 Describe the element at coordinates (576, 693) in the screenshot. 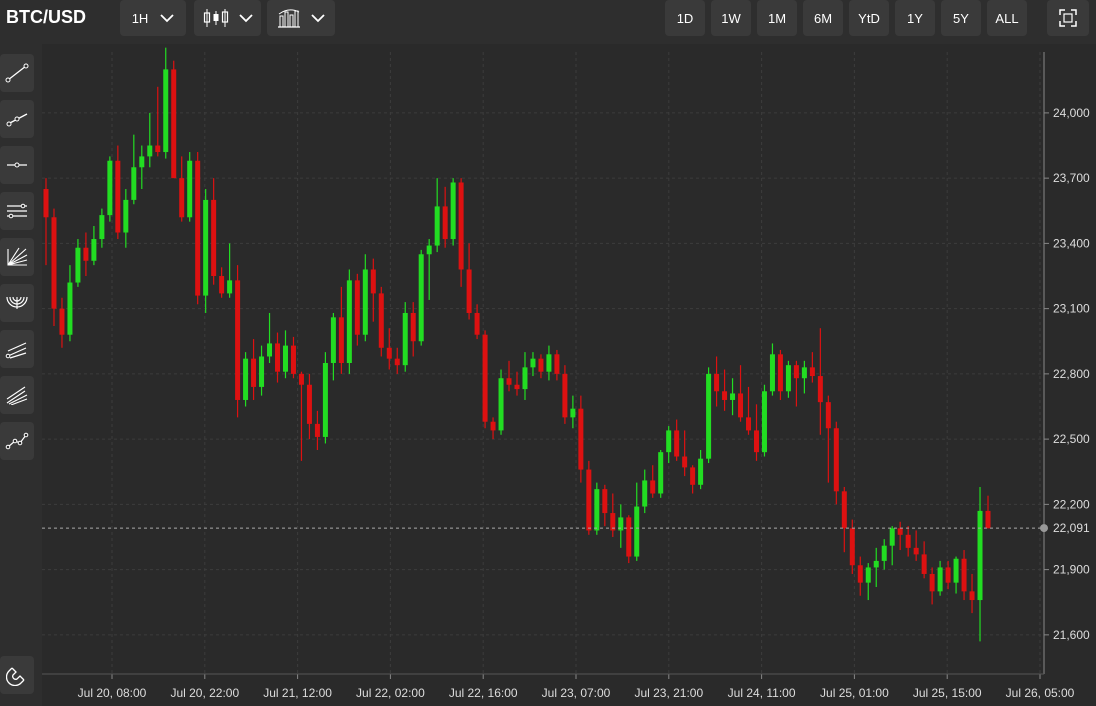

I see `x-tick-label: Jul 23, 07:00` at that location.